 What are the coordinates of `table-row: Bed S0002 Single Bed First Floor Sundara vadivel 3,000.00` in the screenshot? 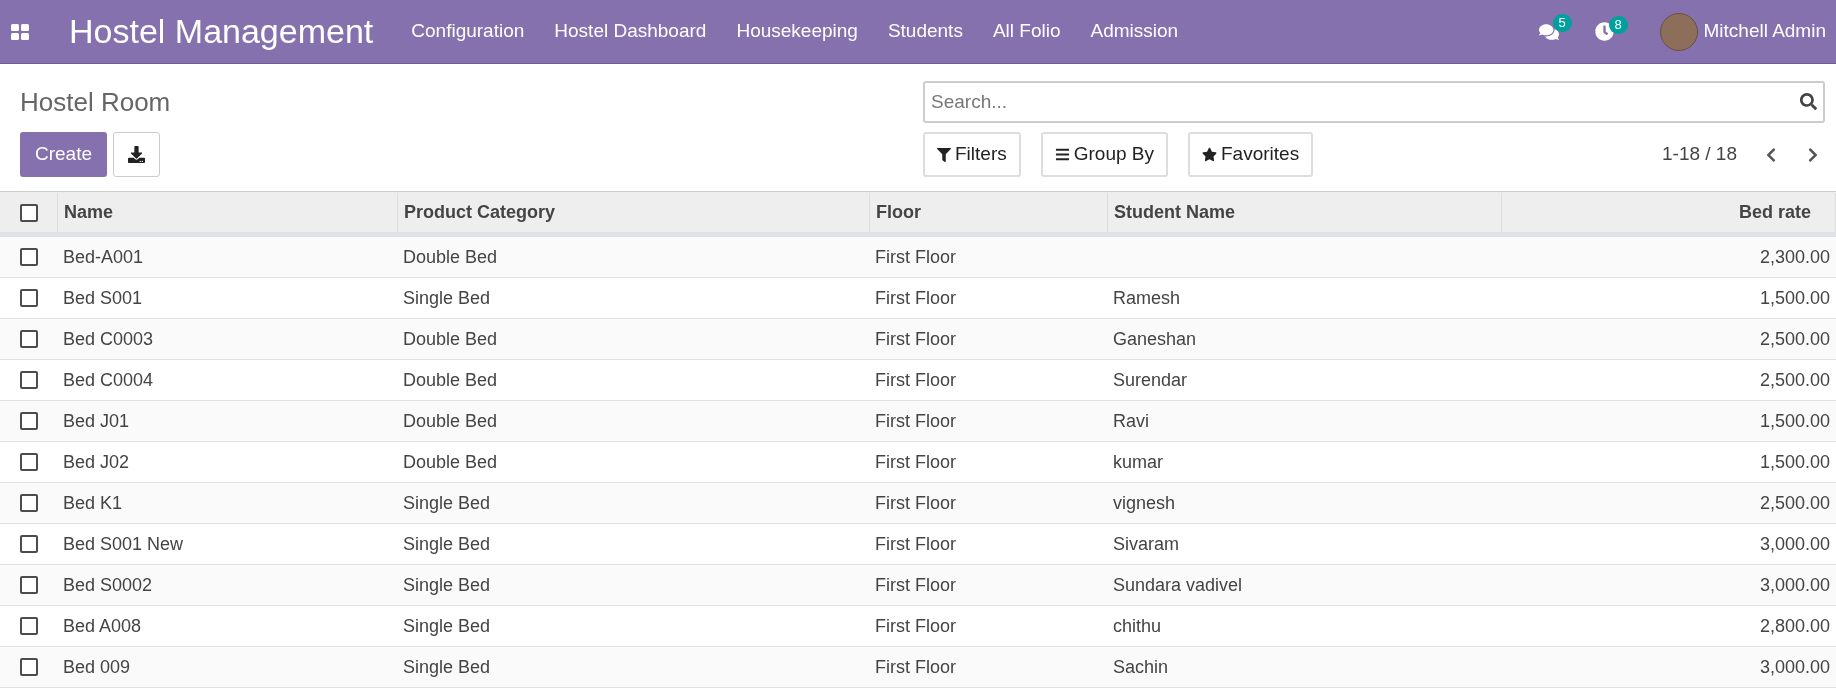 It's located at (918, 585).